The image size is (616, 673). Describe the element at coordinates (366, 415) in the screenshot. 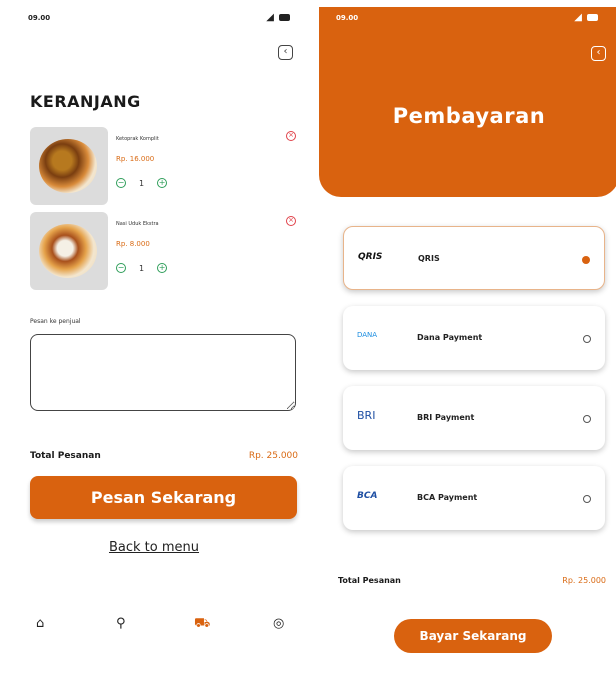

I see `bri-logo: BRI` at that location.